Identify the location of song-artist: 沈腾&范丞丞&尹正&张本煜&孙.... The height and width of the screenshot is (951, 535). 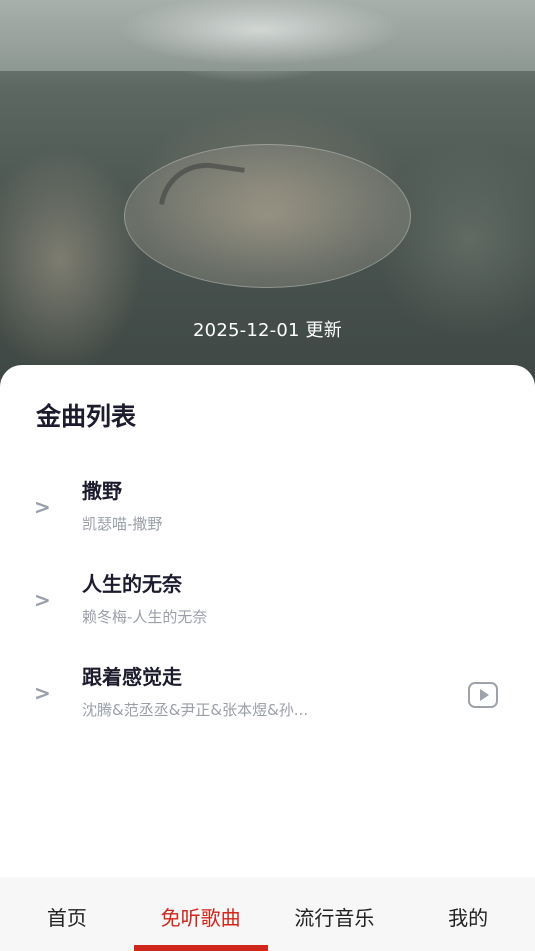
(195, 710).